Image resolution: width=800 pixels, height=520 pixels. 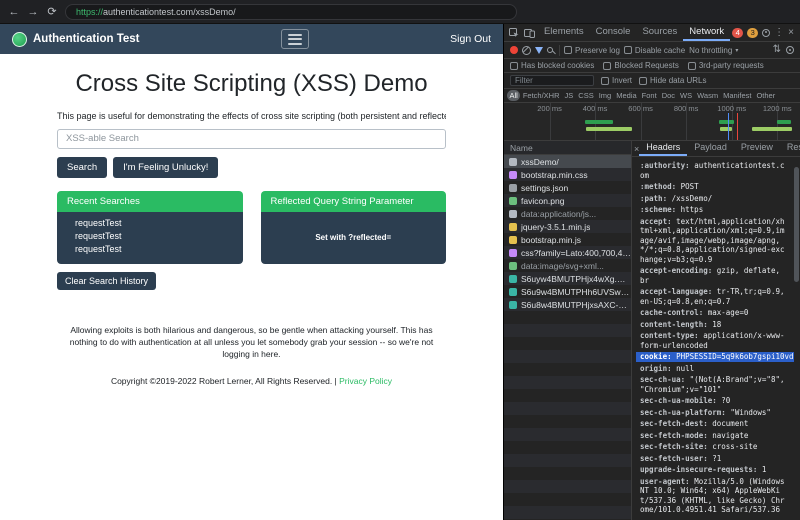 What do you see at coordinates (541, 95) in the screenshot?
I see `filter-chip-fetch-xhr: Fetch/XHR` at bounding box center [541, 95].